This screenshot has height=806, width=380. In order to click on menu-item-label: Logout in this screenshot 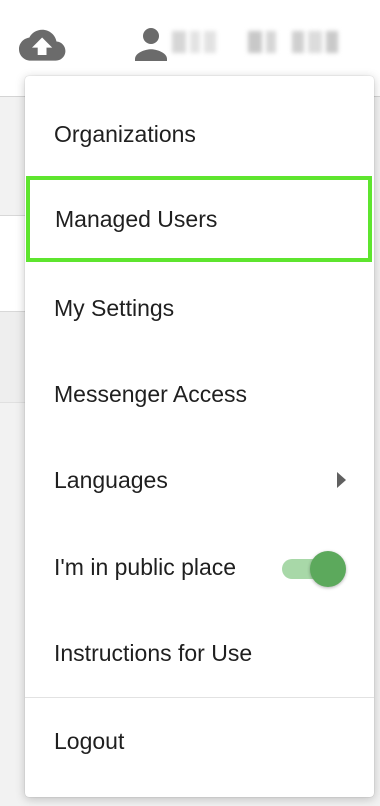, I will do `click(89, 740)`.